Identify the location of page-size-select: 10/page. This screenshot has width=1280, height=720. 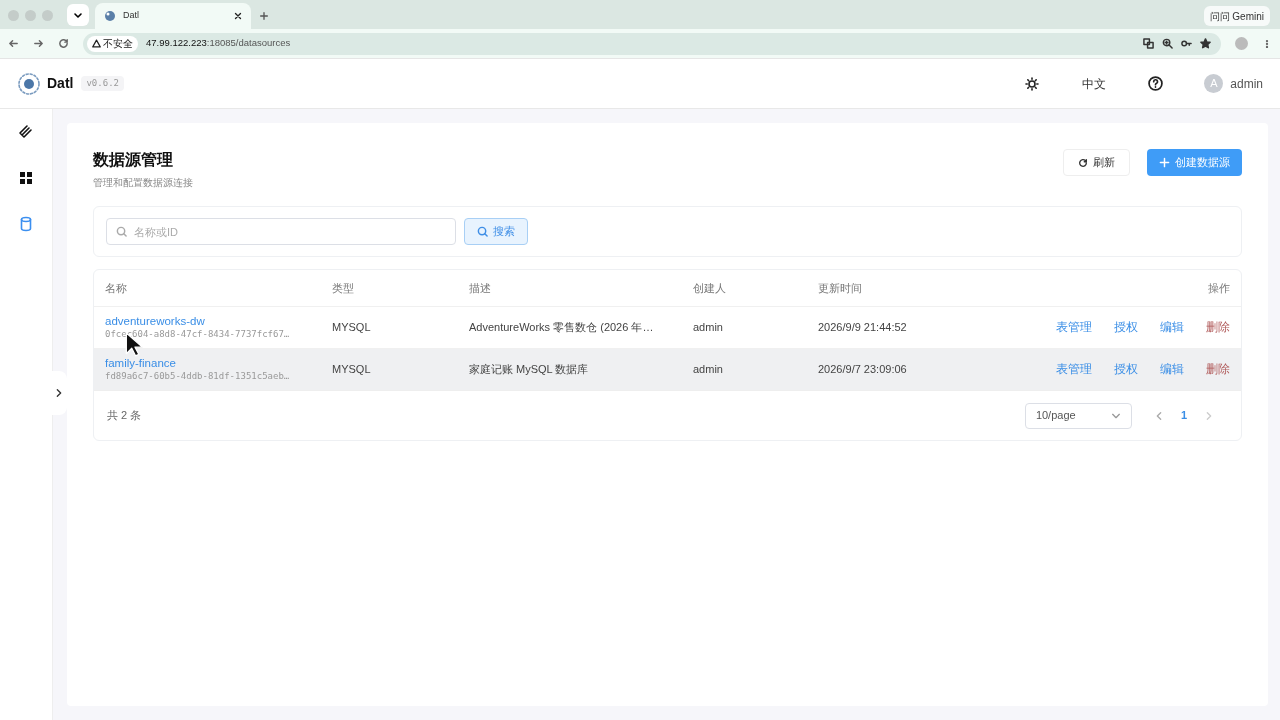
(1078, 415).